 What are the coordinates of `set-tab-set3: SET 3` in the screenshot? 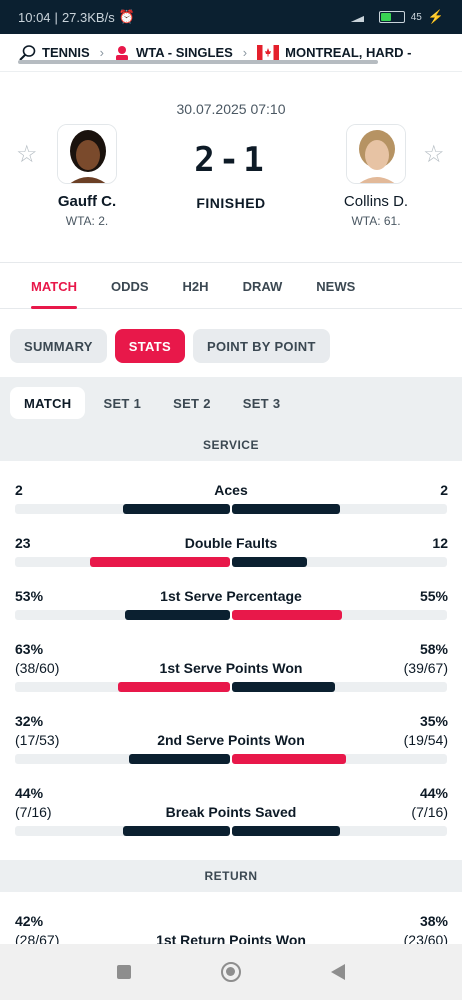 It's located at (262, 403).